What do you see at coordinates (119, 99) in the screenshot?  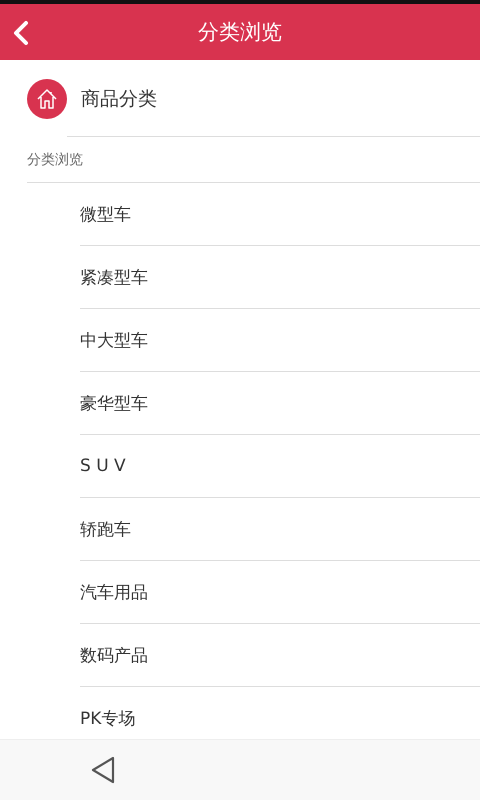 I see `category-heading: 商品分类` at bounding box center [119, 99].